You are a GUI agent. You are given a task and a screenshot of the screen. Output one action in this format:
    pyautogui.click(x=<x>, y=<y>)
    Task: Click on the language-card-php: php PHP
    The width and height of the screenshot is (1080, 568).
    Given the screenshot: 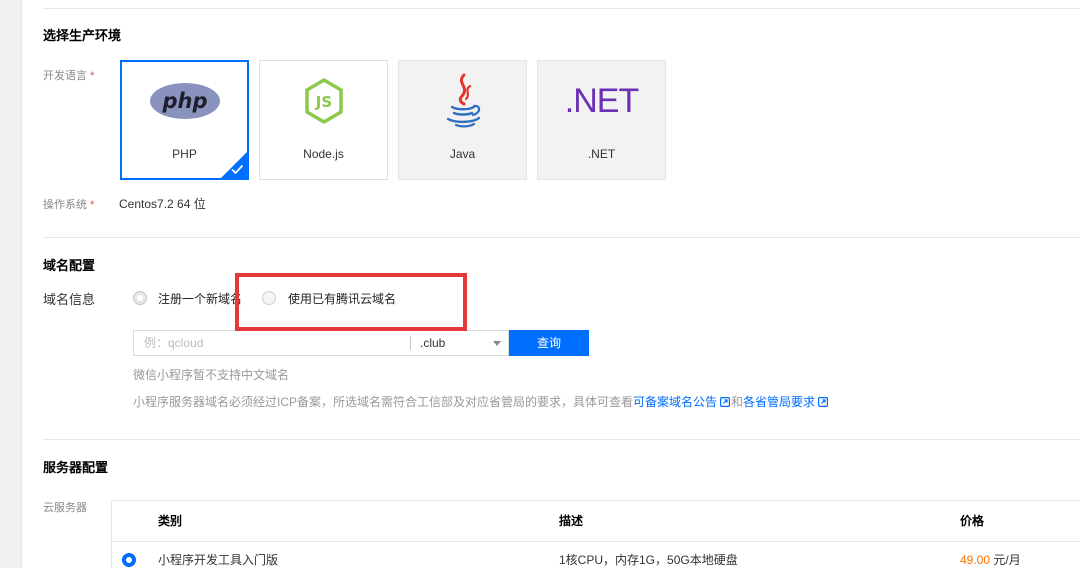 What is the action you would take?
    pyautogui.click(x=184, y=120)
    